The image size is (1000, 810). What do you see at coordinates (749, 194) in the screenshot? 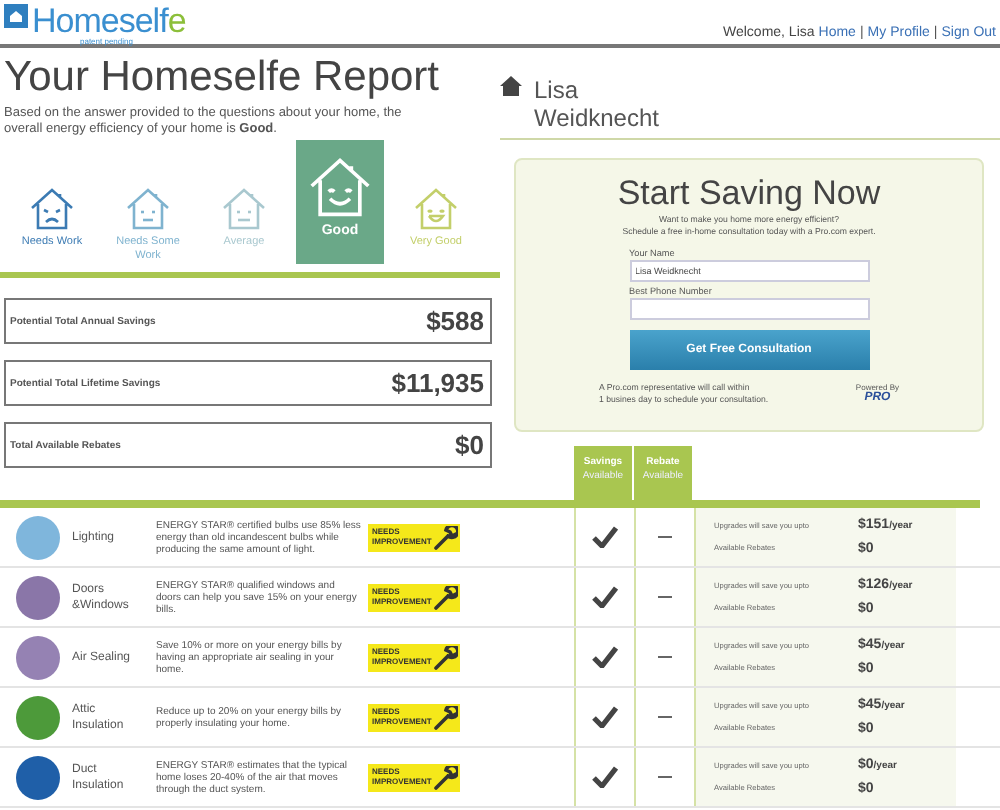
I see `card-title: Start Saving Now` at bounding box center [749, 194].